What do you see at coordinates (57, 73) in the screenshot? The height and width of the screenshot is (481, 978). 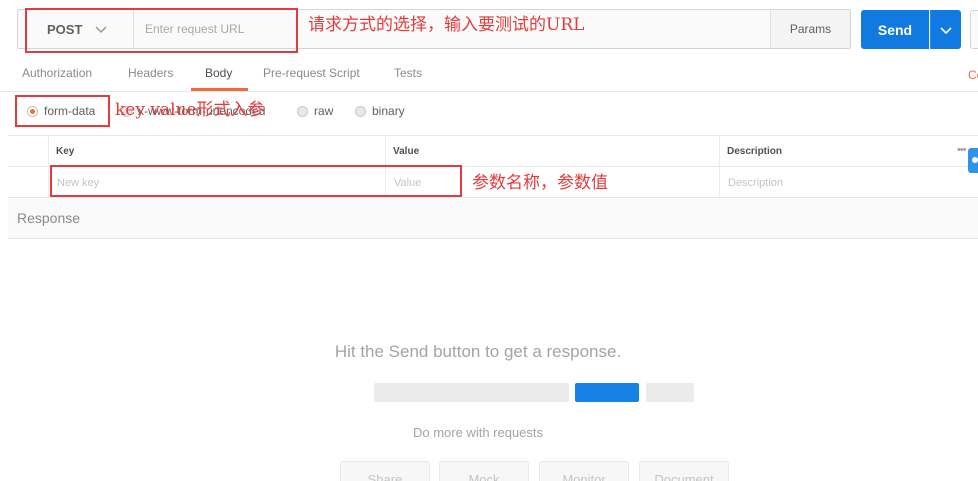 I see `tab-authorization: Authorization` at bounding box center [57, 73].